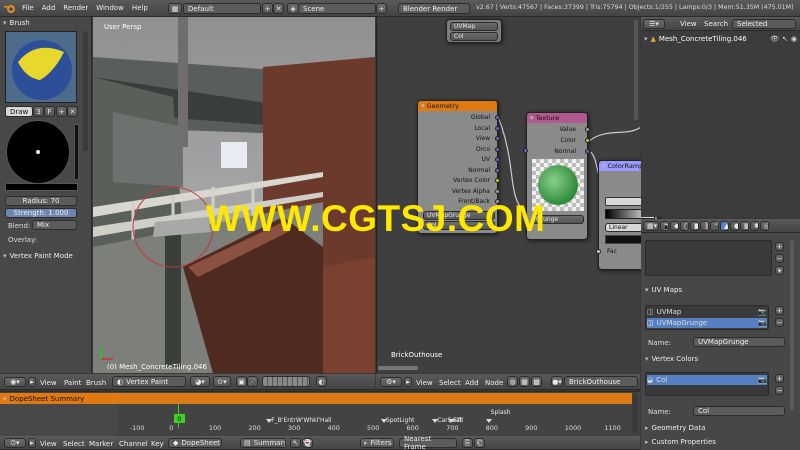 This screenshot has width=800, height=450. What do you see at coordinates (764, 226) in the screenshot?
I see `physics-tab-icon: ◎` at bounding box center [764, 226].